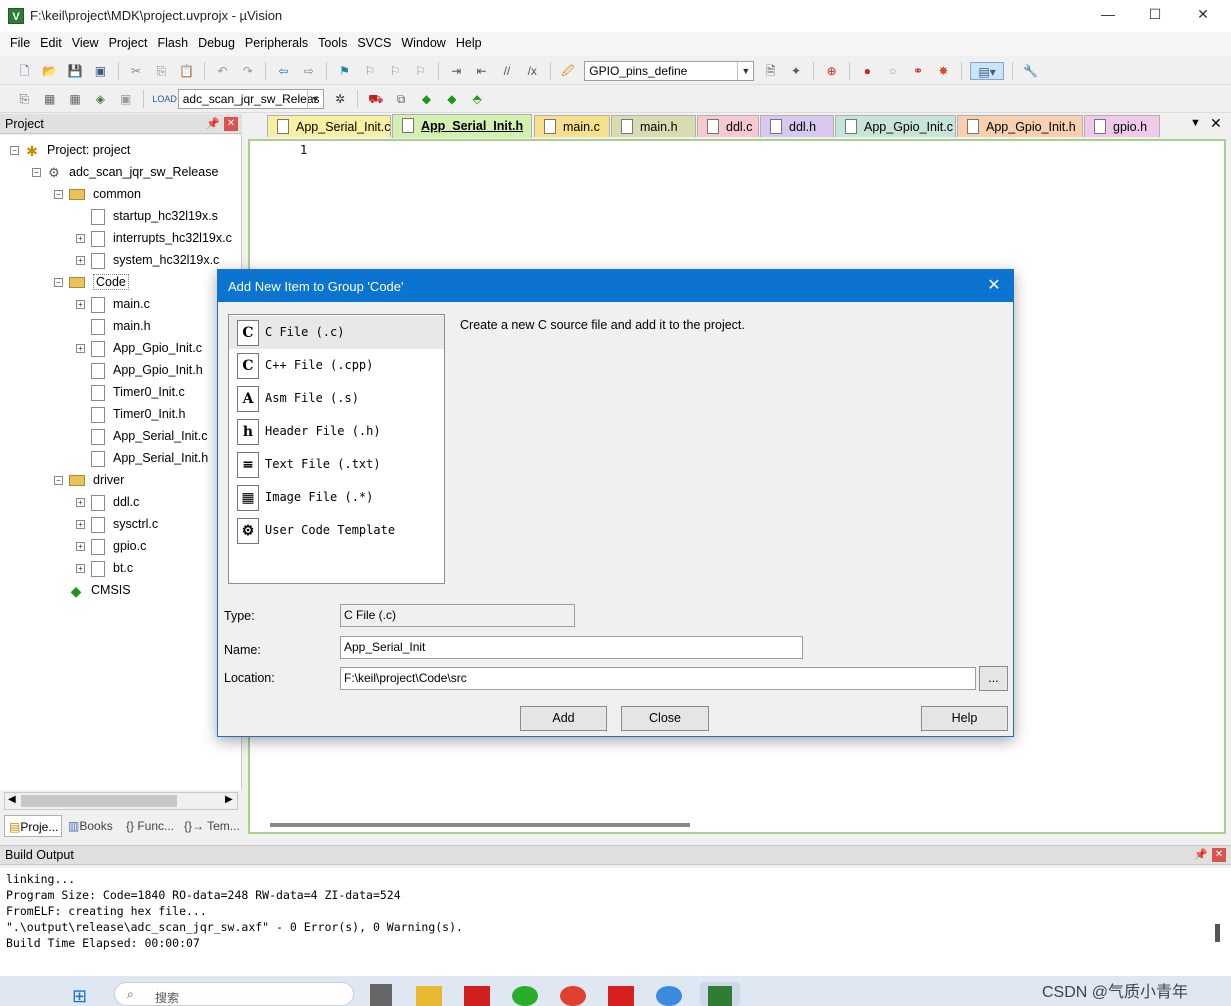 Image resolution: width=1231 pixels, height=1006 pixels. I want to click on window-layout-icon: ▤▾, so click(987, 71).